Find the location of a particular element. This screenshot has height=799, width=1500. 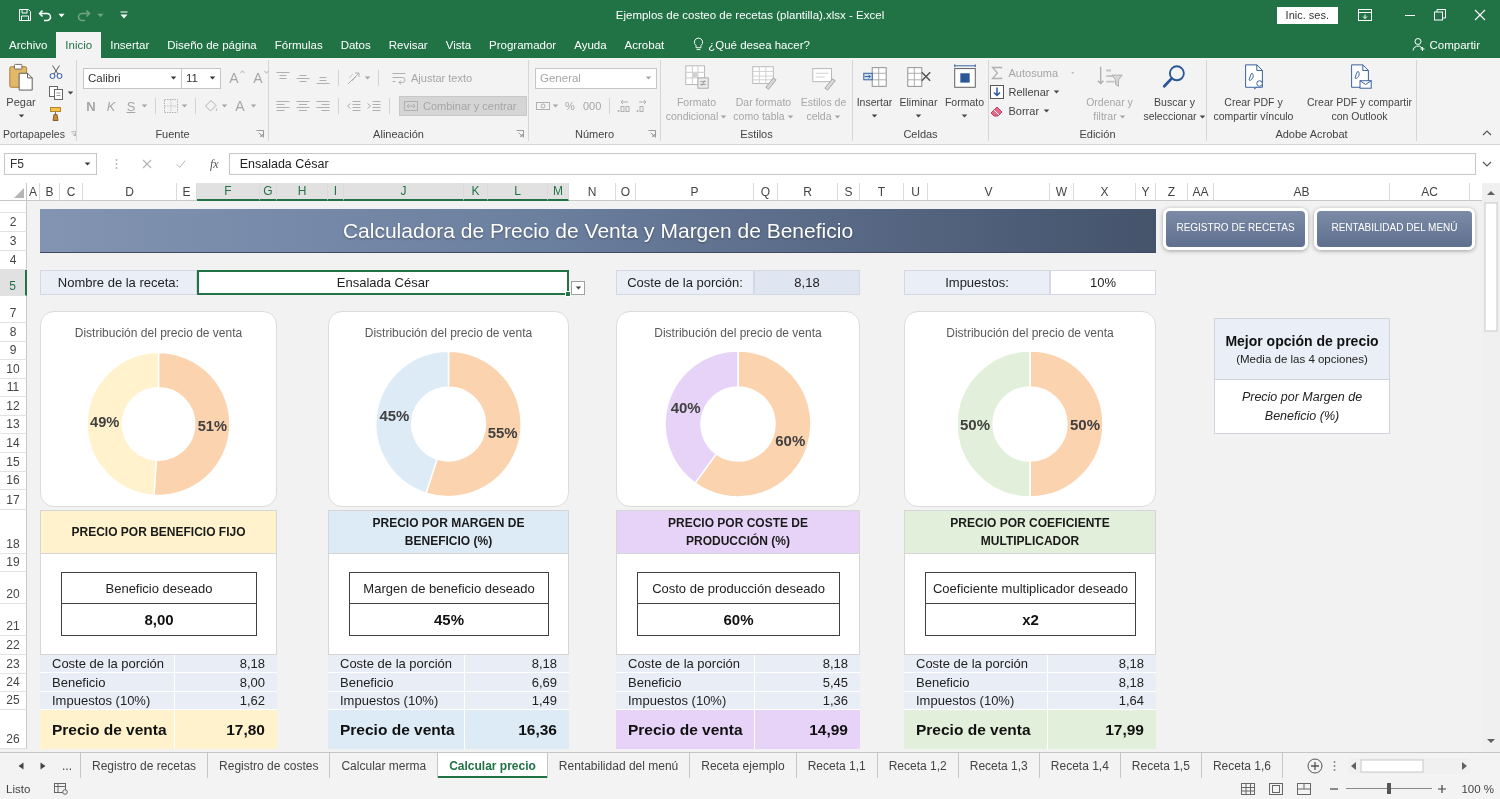

row-header: 8 is located at coordinates (13, 332).